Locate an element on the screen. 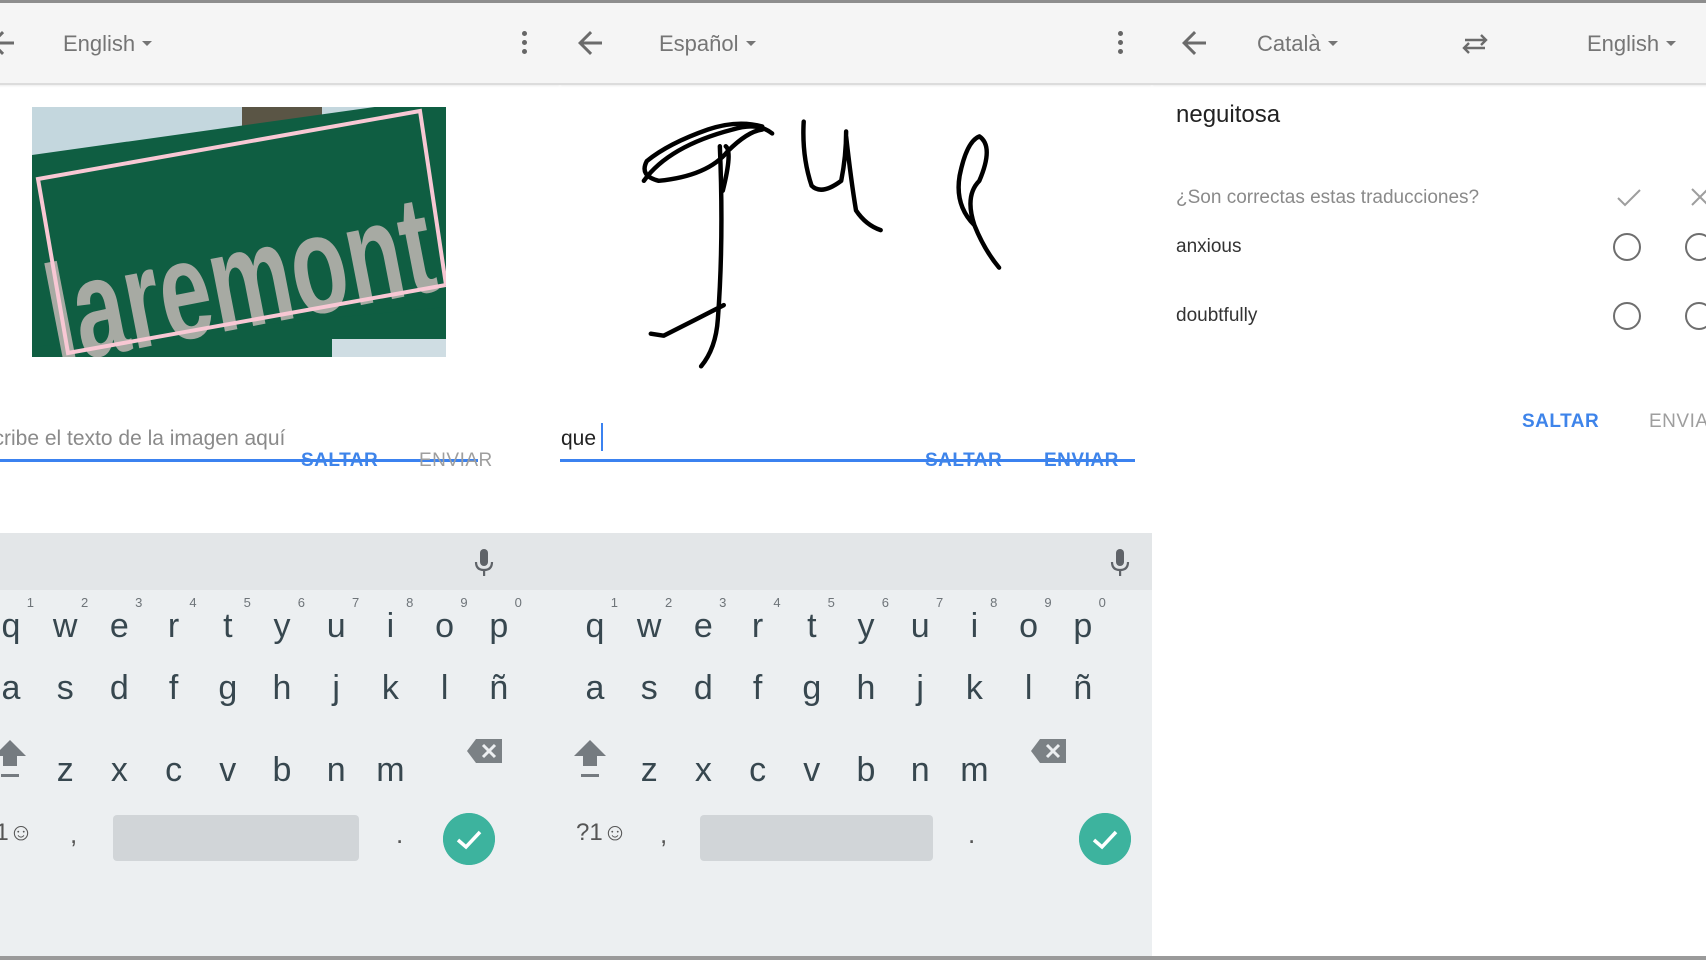 This screenshot has height=960, width=1706. key-label: b is located at coordinates (866, 770).